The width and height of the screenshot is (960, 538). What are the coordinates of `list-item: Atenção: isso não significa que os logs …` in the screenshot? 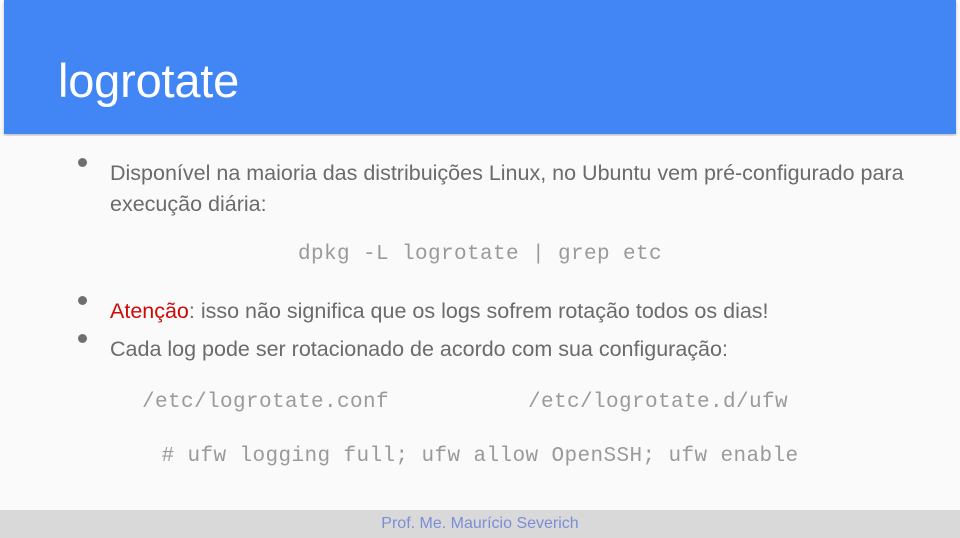 It's located at (406, 311).